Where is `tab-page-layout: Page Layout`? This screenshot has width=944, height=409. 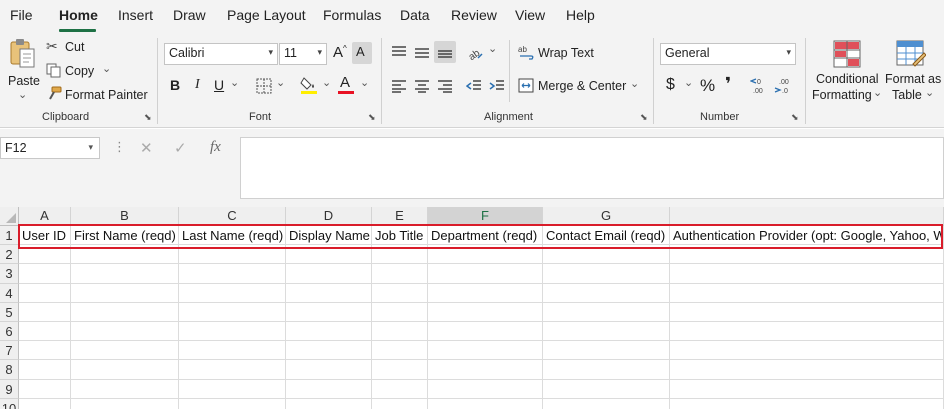 tab-page-layout: Page Layout is located at coordinates (266, 15).